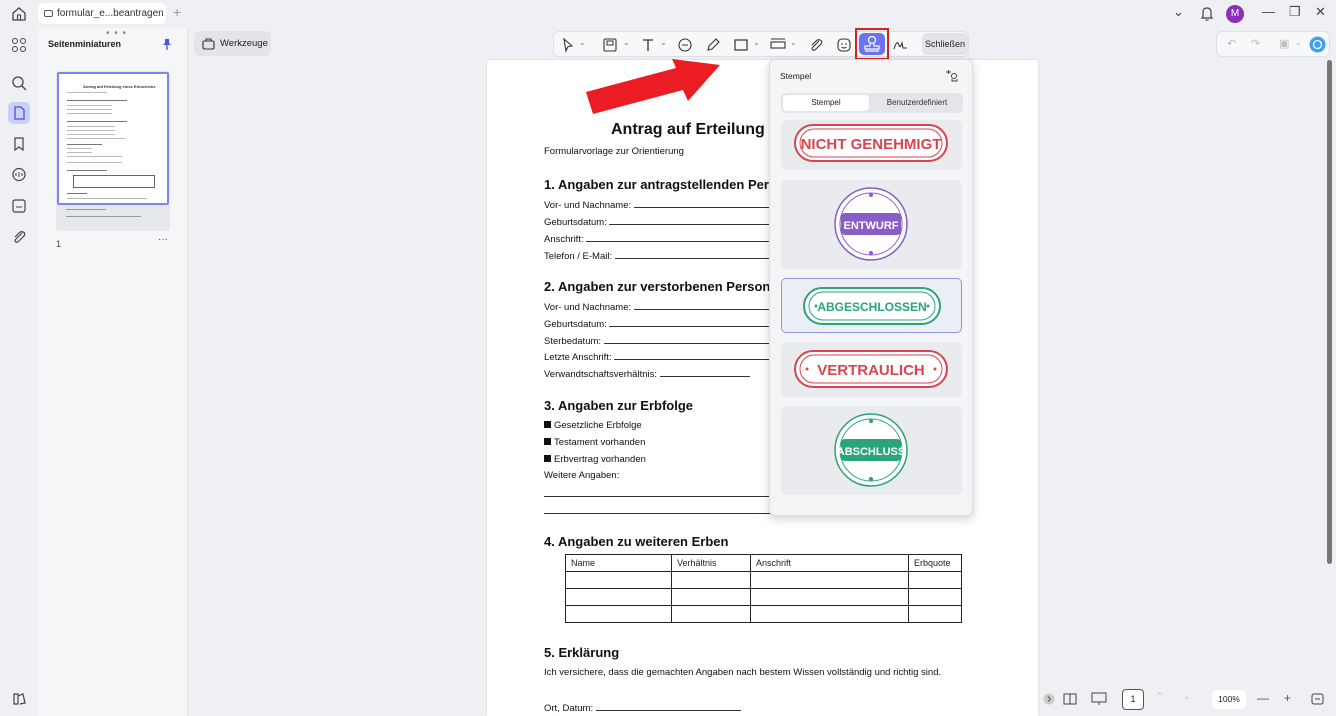 The width and height of the screenshot is (1336, 716). What do you see at coordinates (19, 372) in the screenshot?
I see `left-icon-rail` at bounding box center [19, 372].